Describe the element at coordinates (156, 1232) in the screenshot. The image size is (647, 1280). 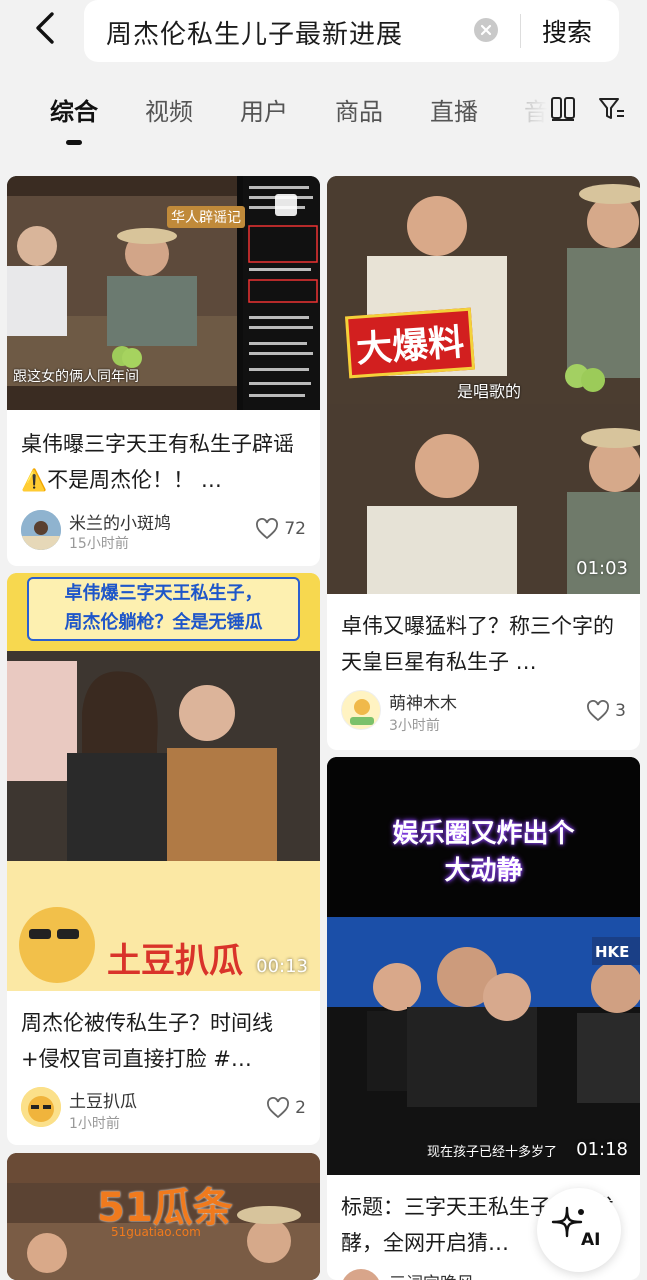
I see `watermark-sub: 51guatiao.com` at that location.